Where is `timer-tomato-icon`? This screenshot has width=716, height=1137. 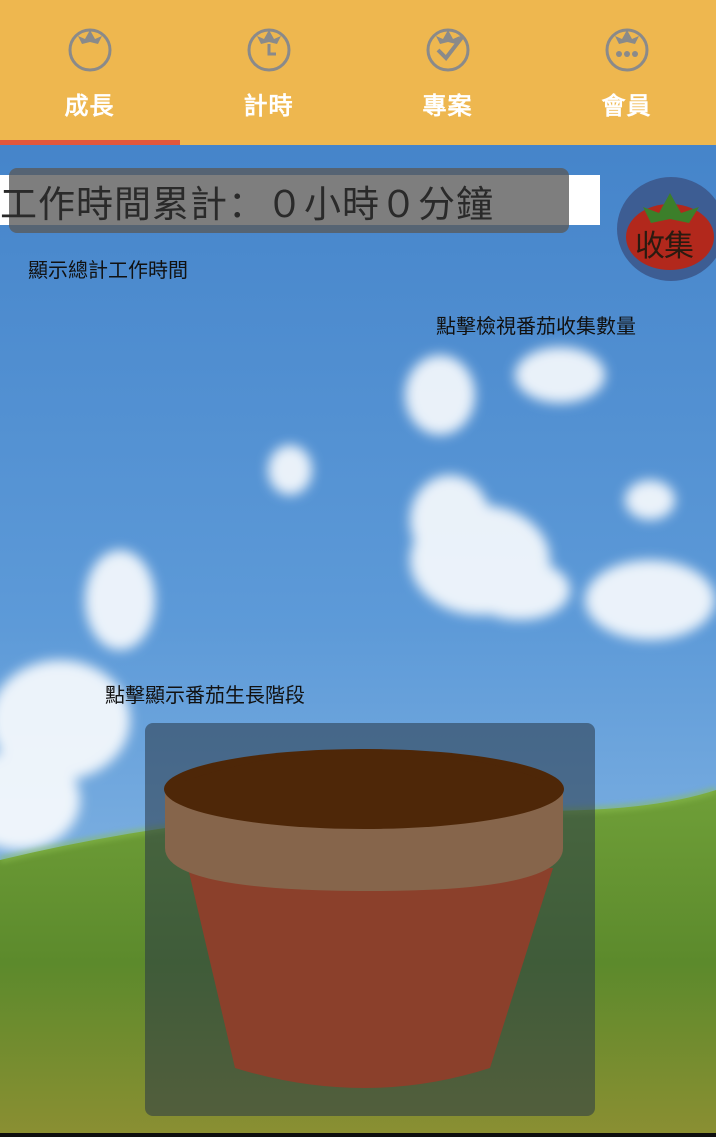 timer-tomato-icon is located at coordinates (268, 50).